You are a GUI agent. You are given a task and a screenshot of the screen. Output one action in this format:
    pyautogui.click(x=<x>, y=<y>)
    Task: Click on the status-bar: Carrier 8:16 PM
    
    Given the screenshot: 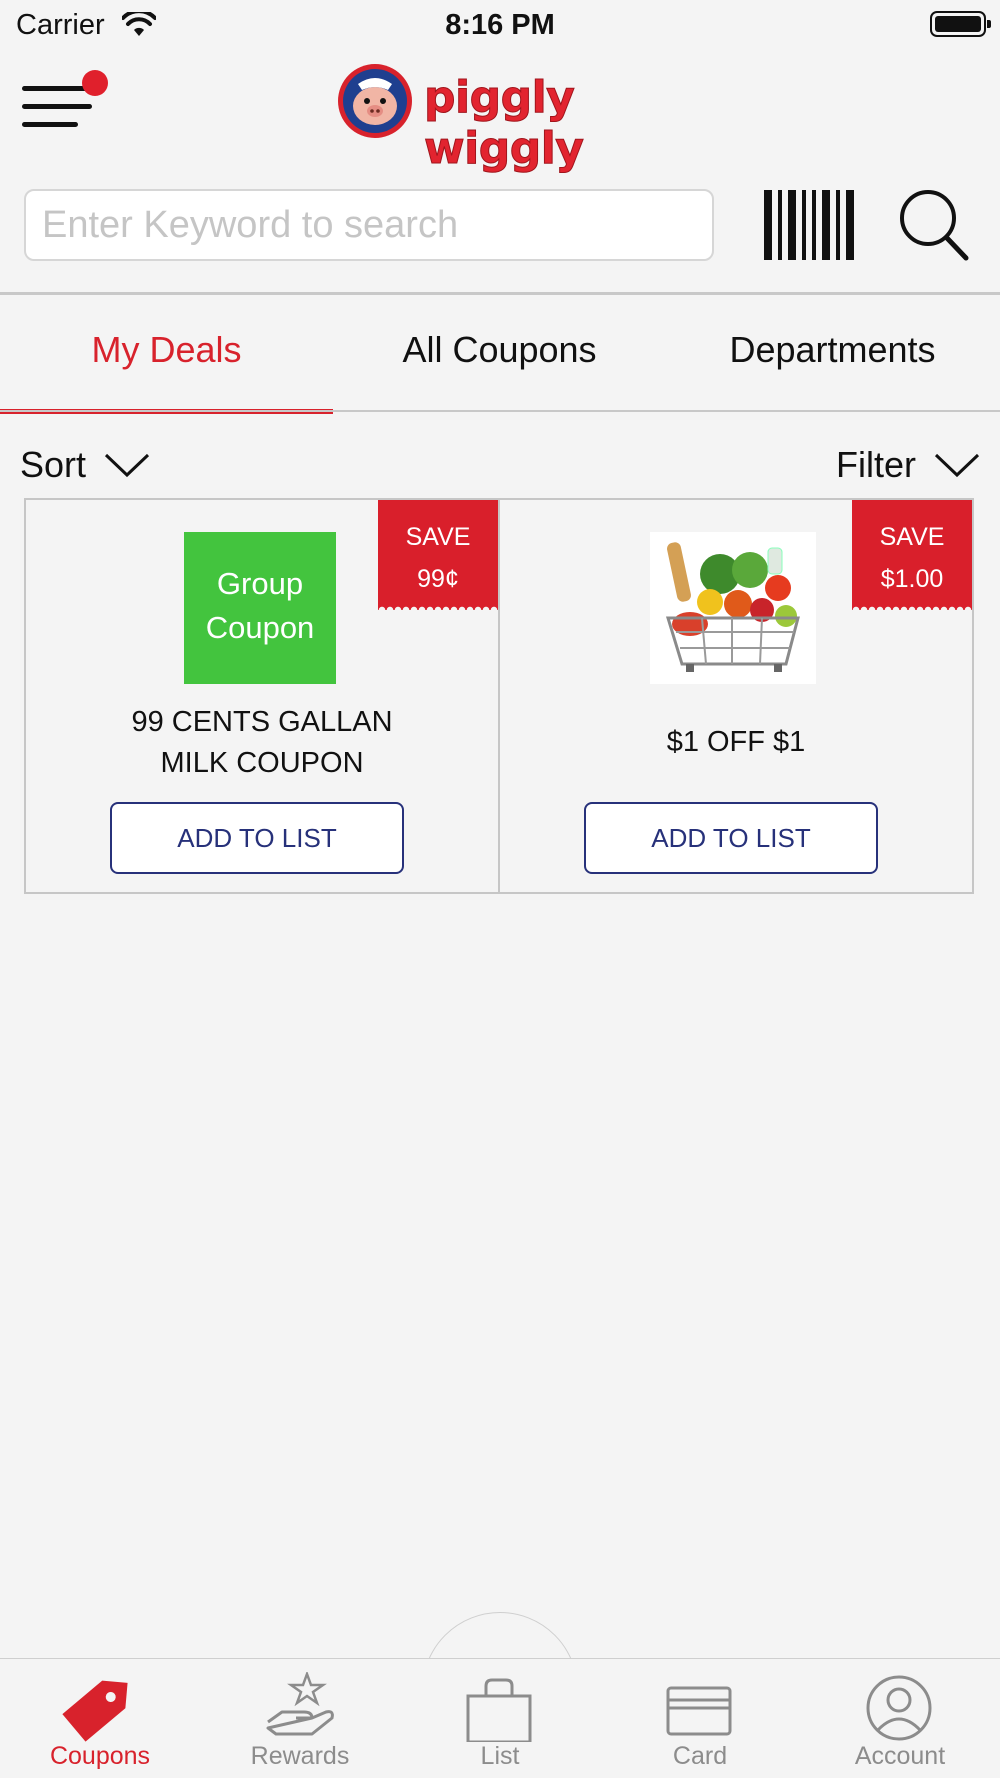 What is the action you would take?
    pyautogui.click(x=500, y=25)
    